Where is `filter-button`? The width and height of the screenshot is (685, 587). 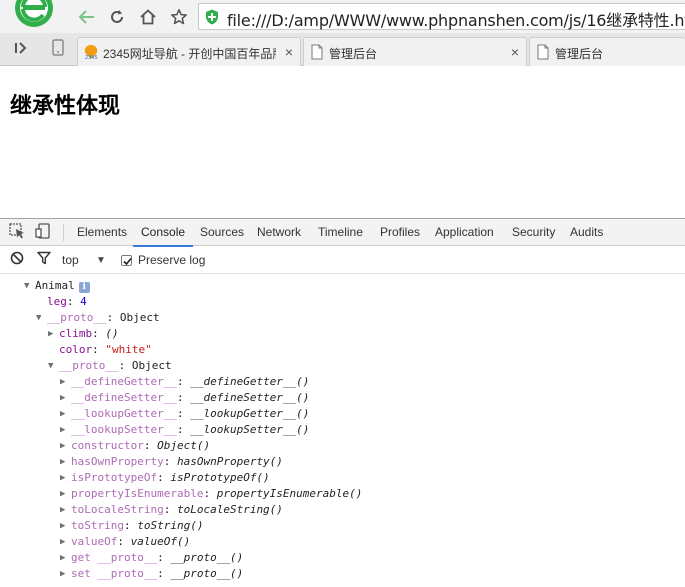
filter-button is located at coordinates (44, 260).